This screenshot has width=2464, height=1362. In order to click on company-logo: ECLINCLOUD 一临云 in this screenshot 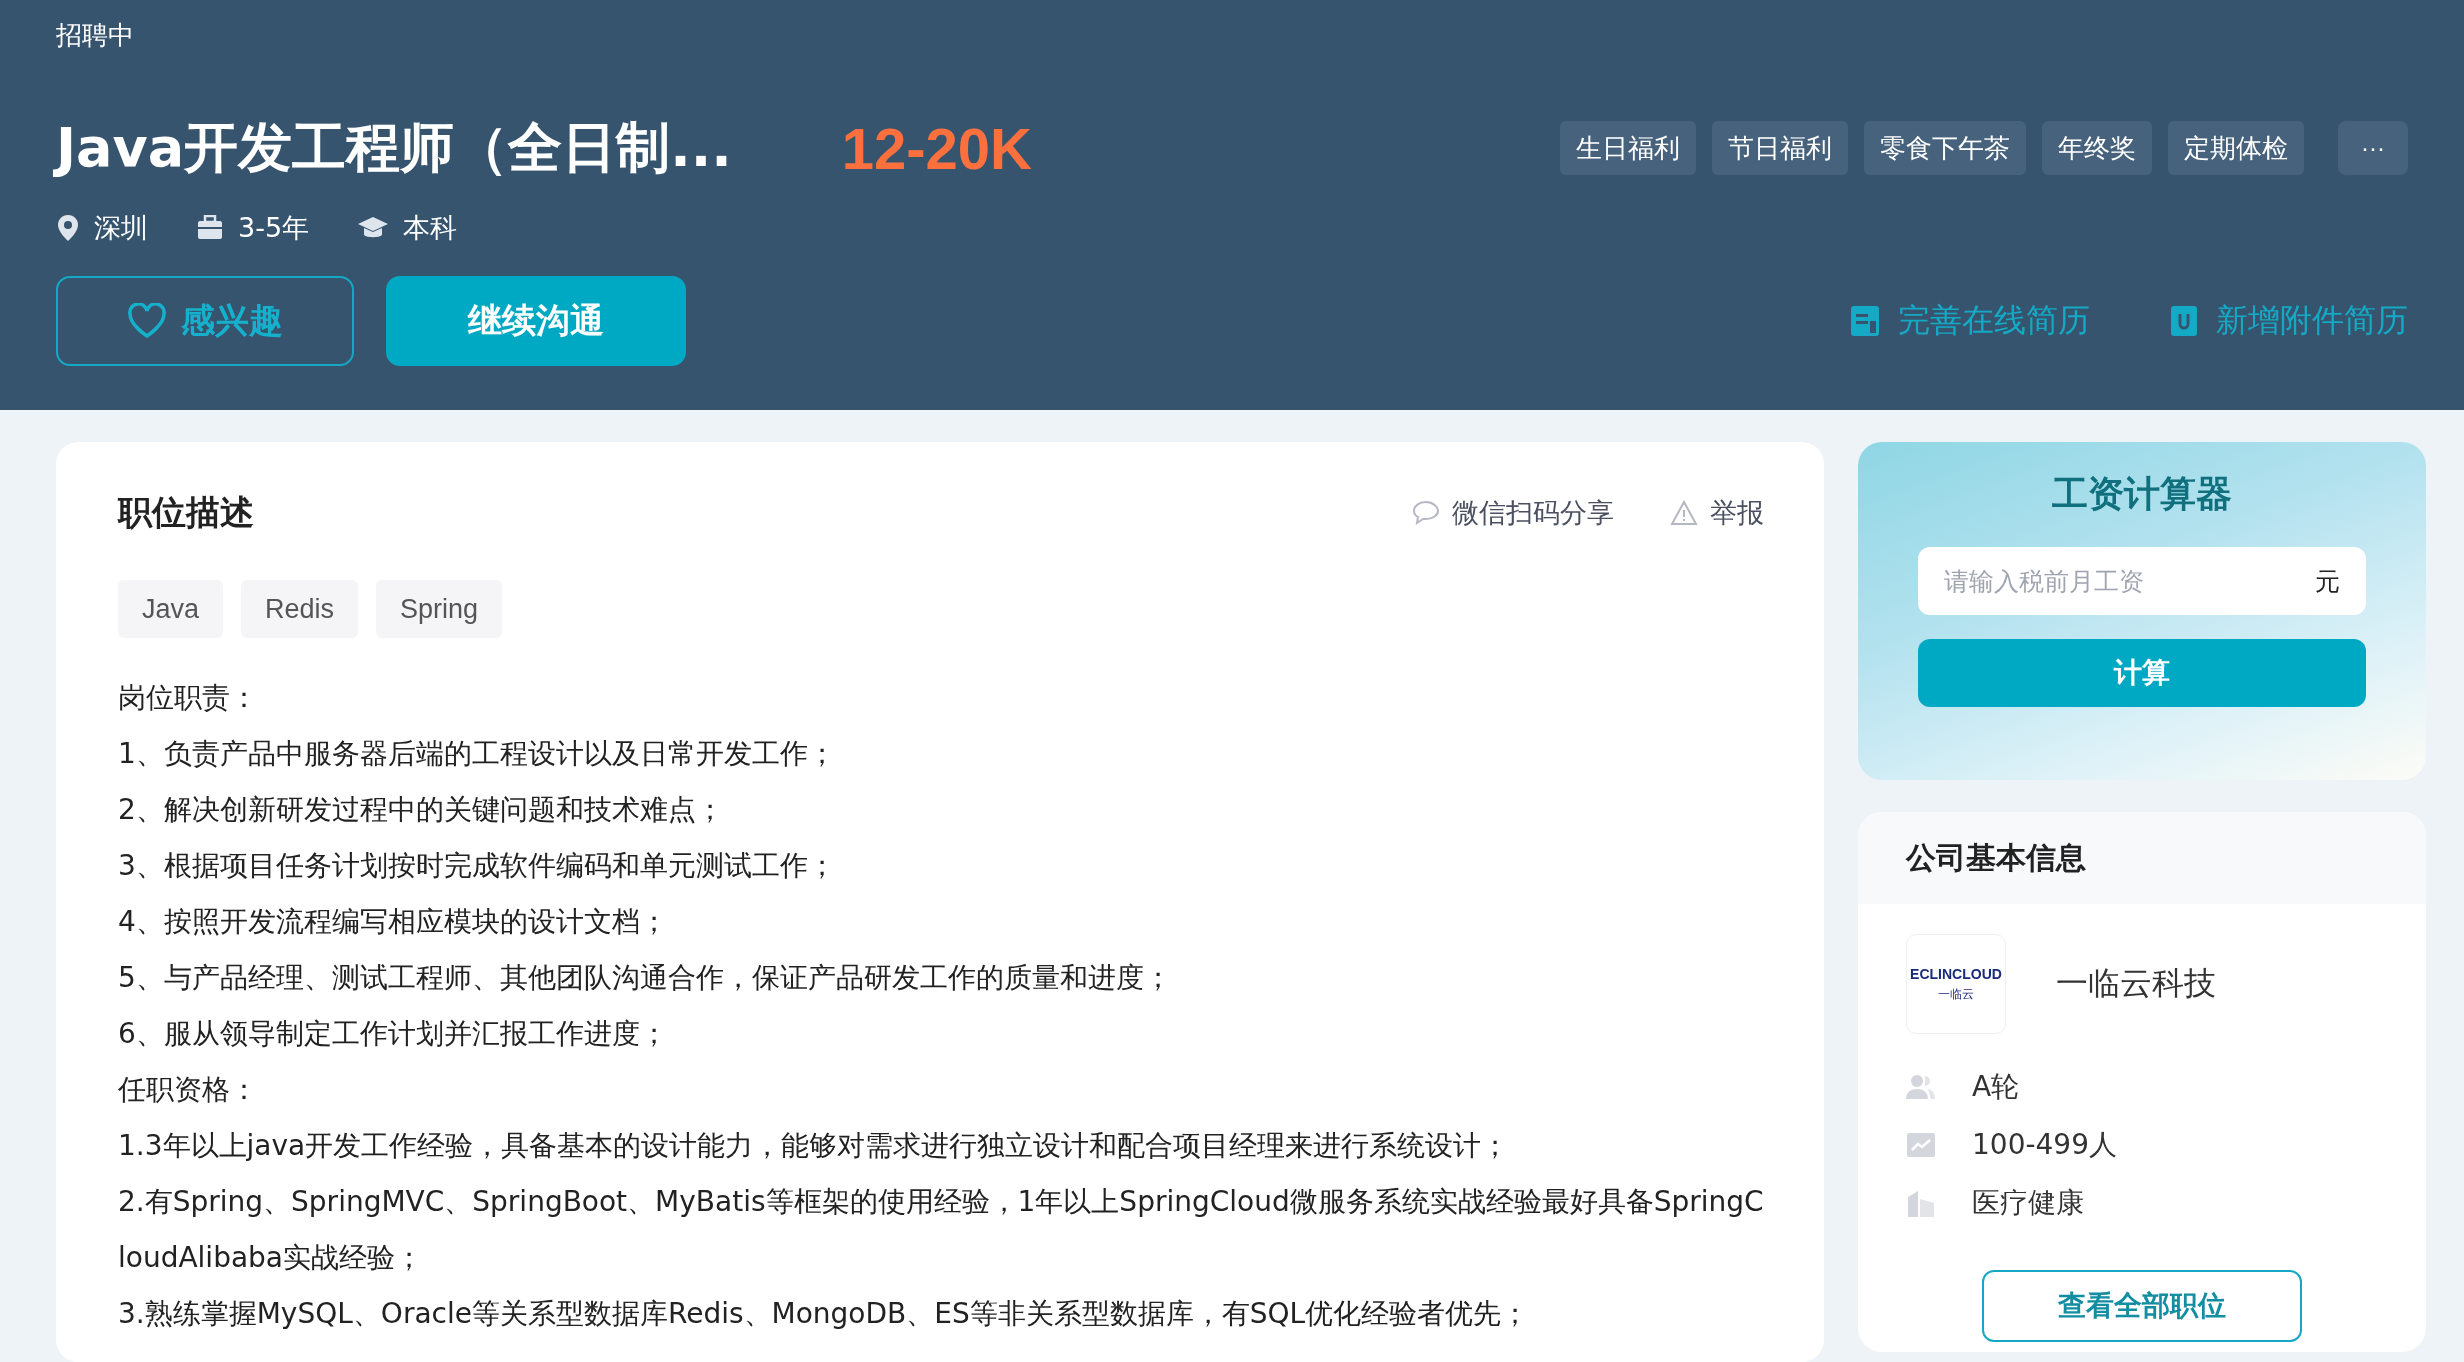, I will do `click(1956, 984)`.